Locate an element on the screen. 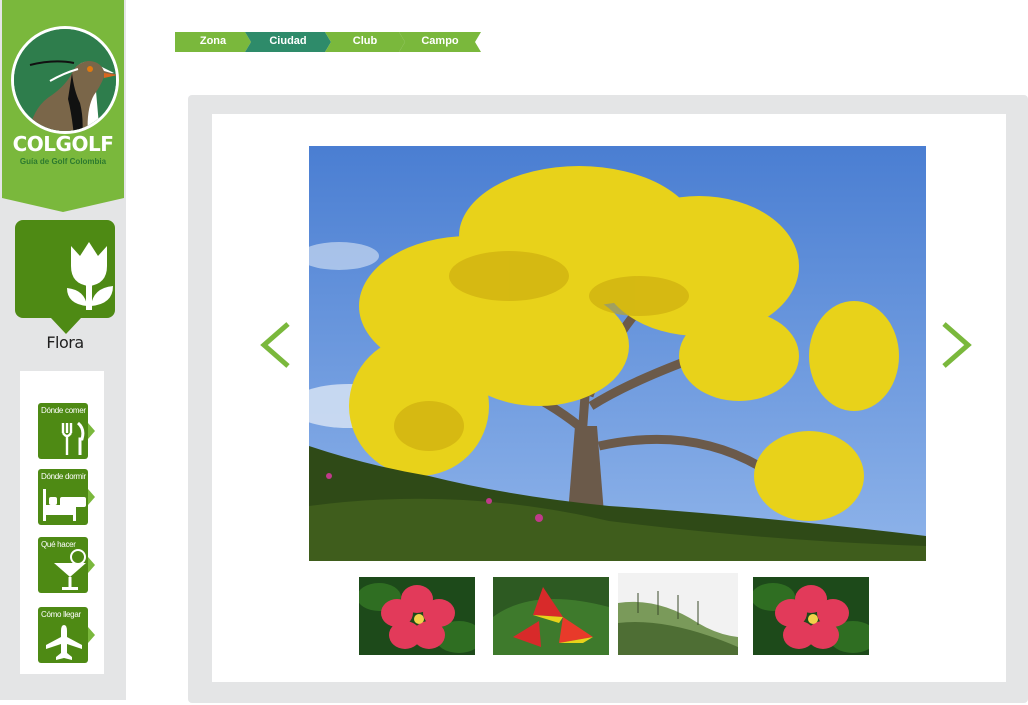  cocktail-icon is located at coordinates (70, 569).